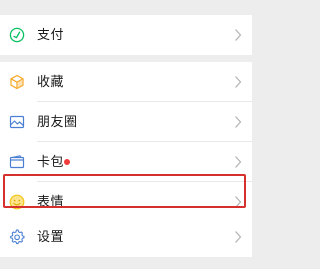  I want to click on landscape-photo-icon, so click(17, 122).